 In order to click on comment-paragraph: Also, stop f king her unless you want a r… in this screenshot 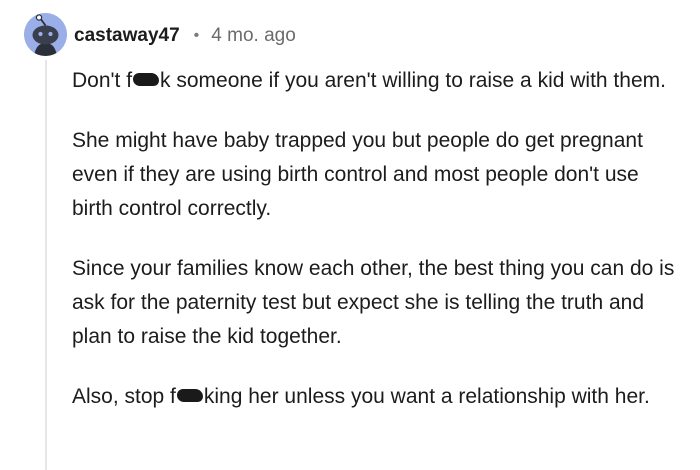, I will do `click(377, 397)`.